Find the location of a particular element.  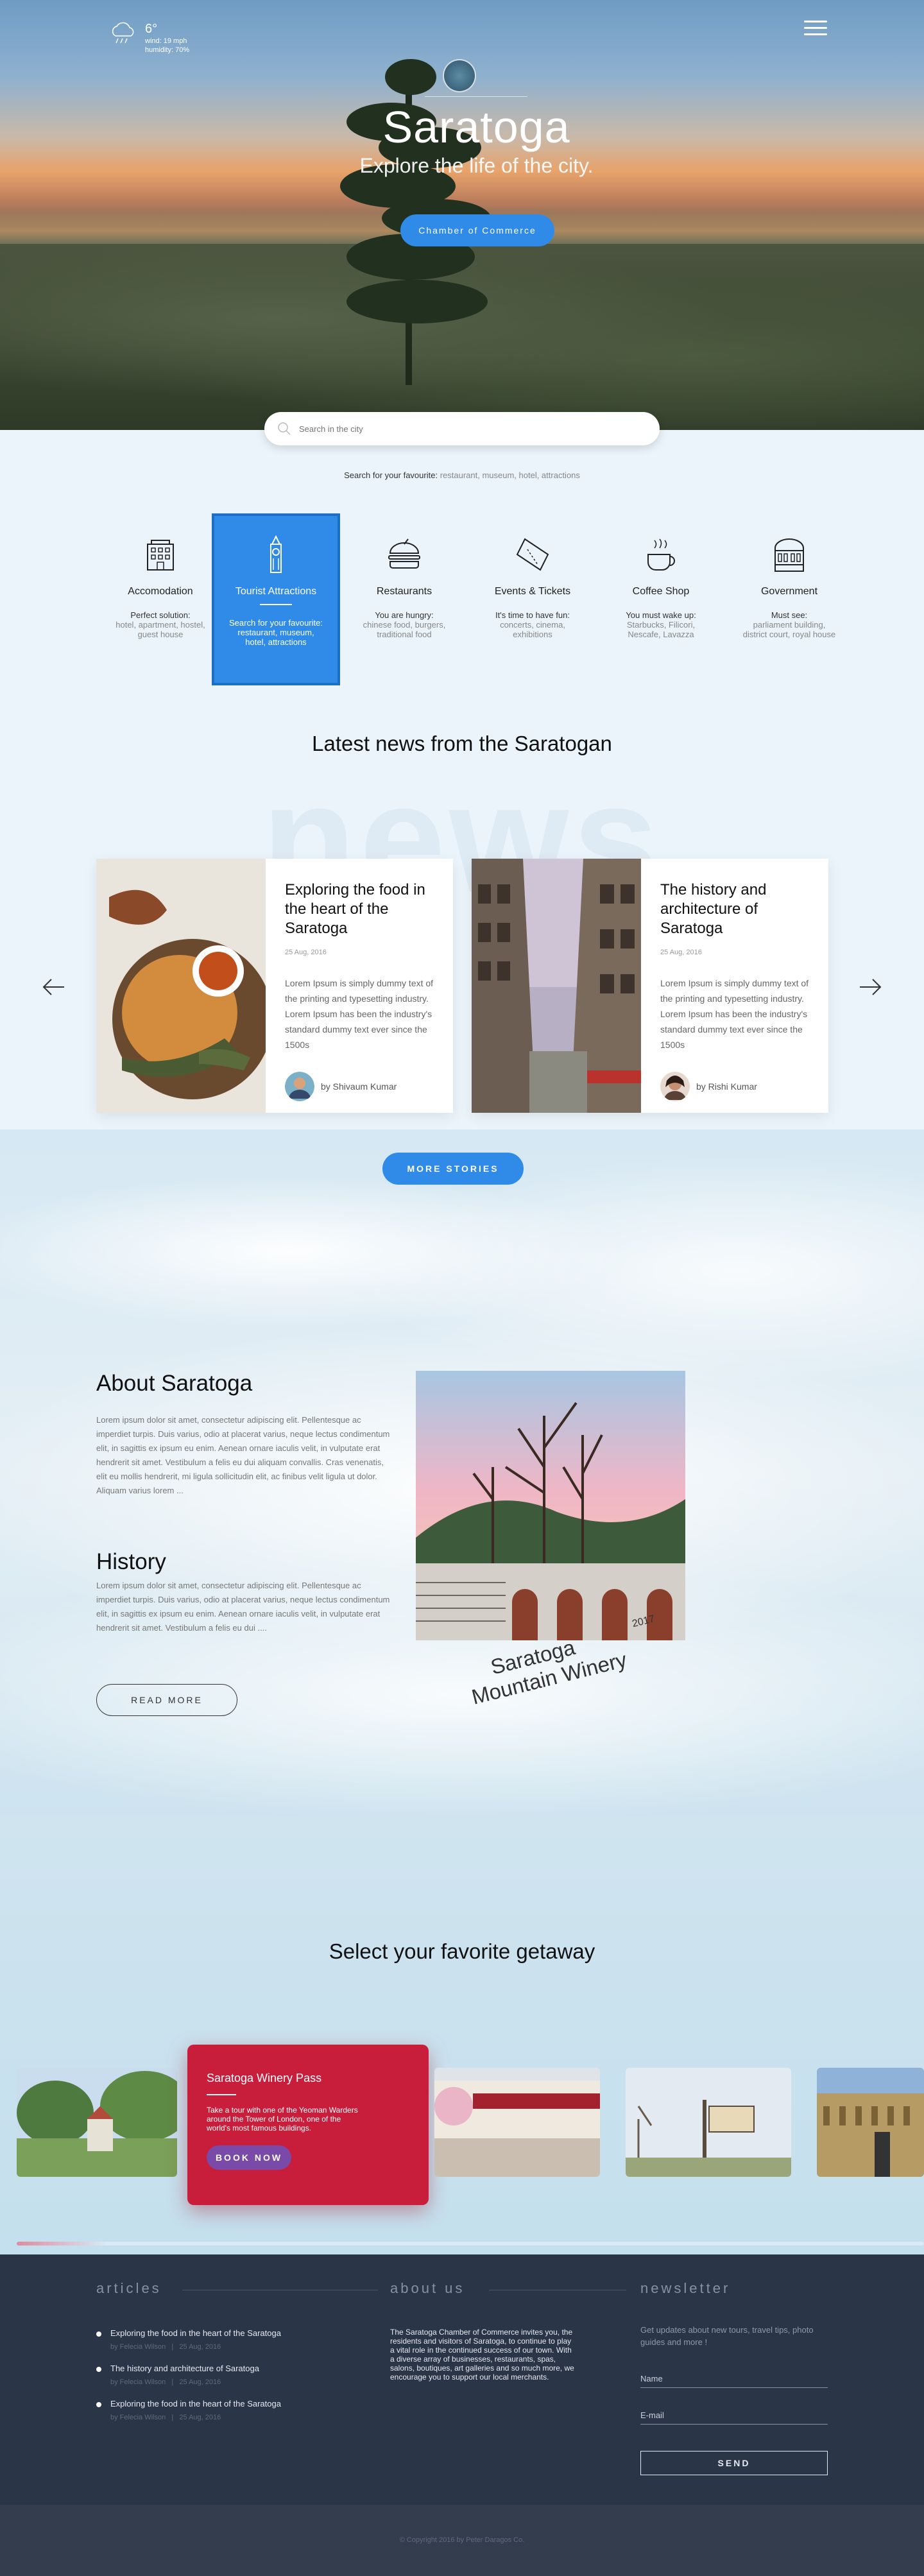

food-photo is located at coordinates (181, 986).